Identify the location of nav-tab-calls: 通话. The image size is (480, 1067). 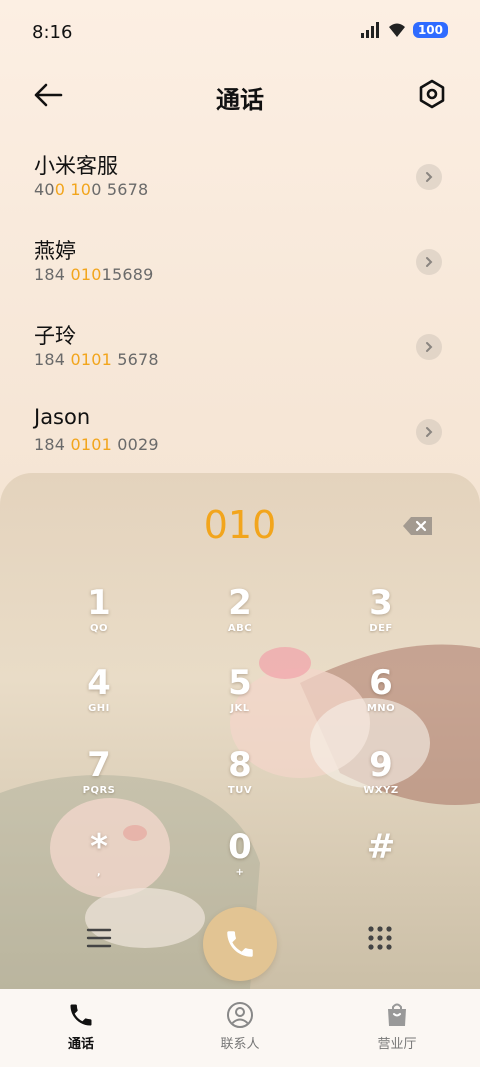
(81, 1026).